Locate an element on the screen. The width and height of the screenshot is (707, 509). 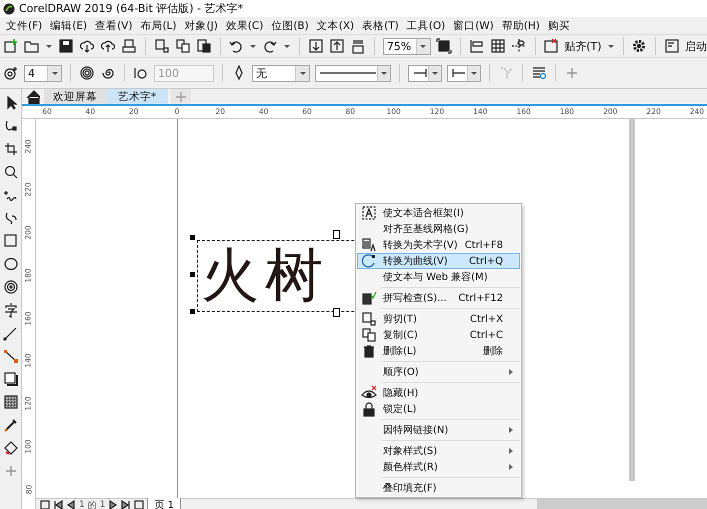
context-menu-item: 删除(L) 删除 is located at coordinates (438, 351).